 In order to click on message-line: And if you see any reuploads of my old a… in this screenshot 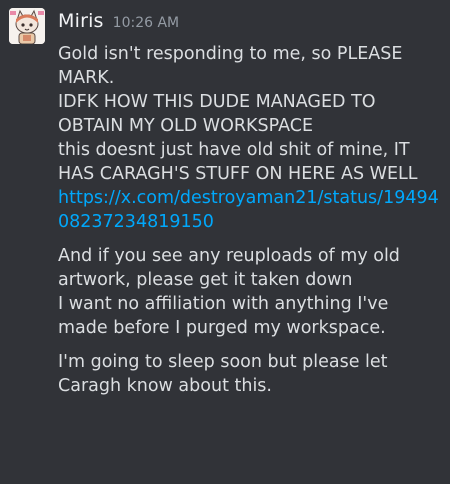, I will do `click(229, 268)`.